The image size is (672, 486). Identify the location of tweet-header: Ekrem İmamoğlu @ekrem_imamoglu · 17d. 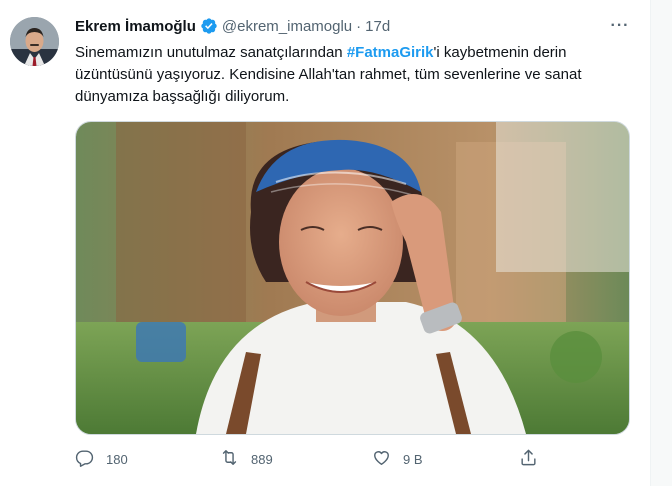
(232, 26).